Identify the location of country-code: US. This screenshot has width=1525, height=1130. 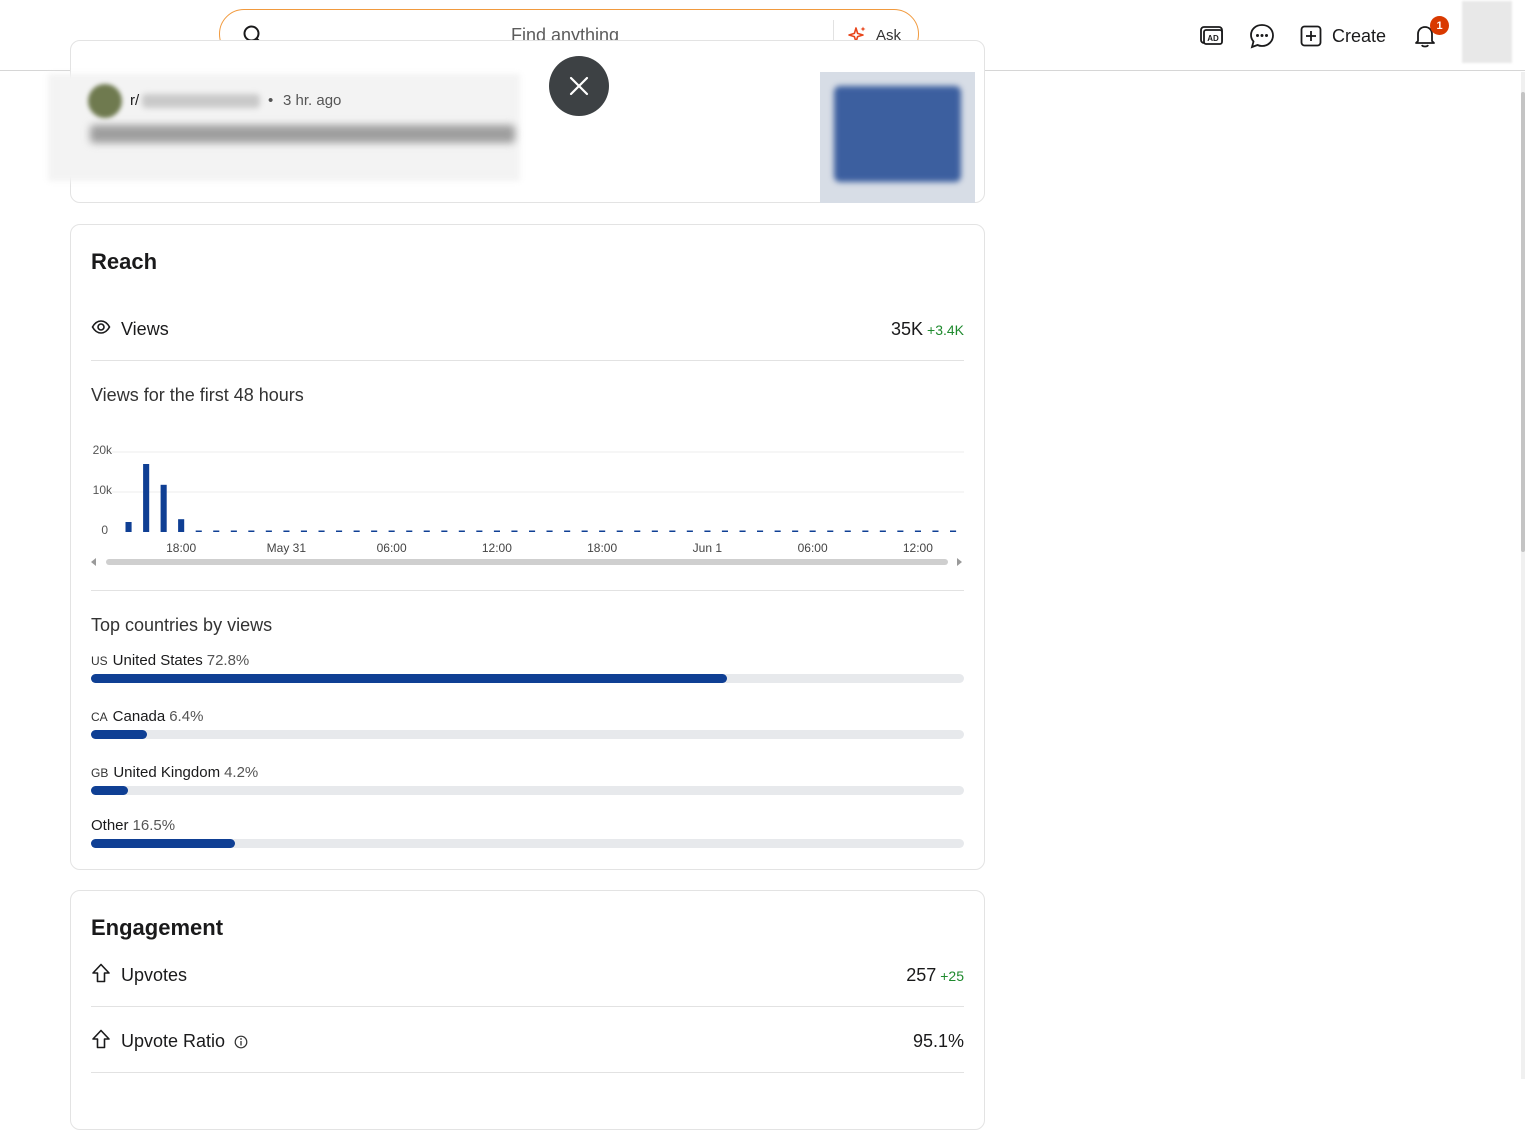
(99, 661).